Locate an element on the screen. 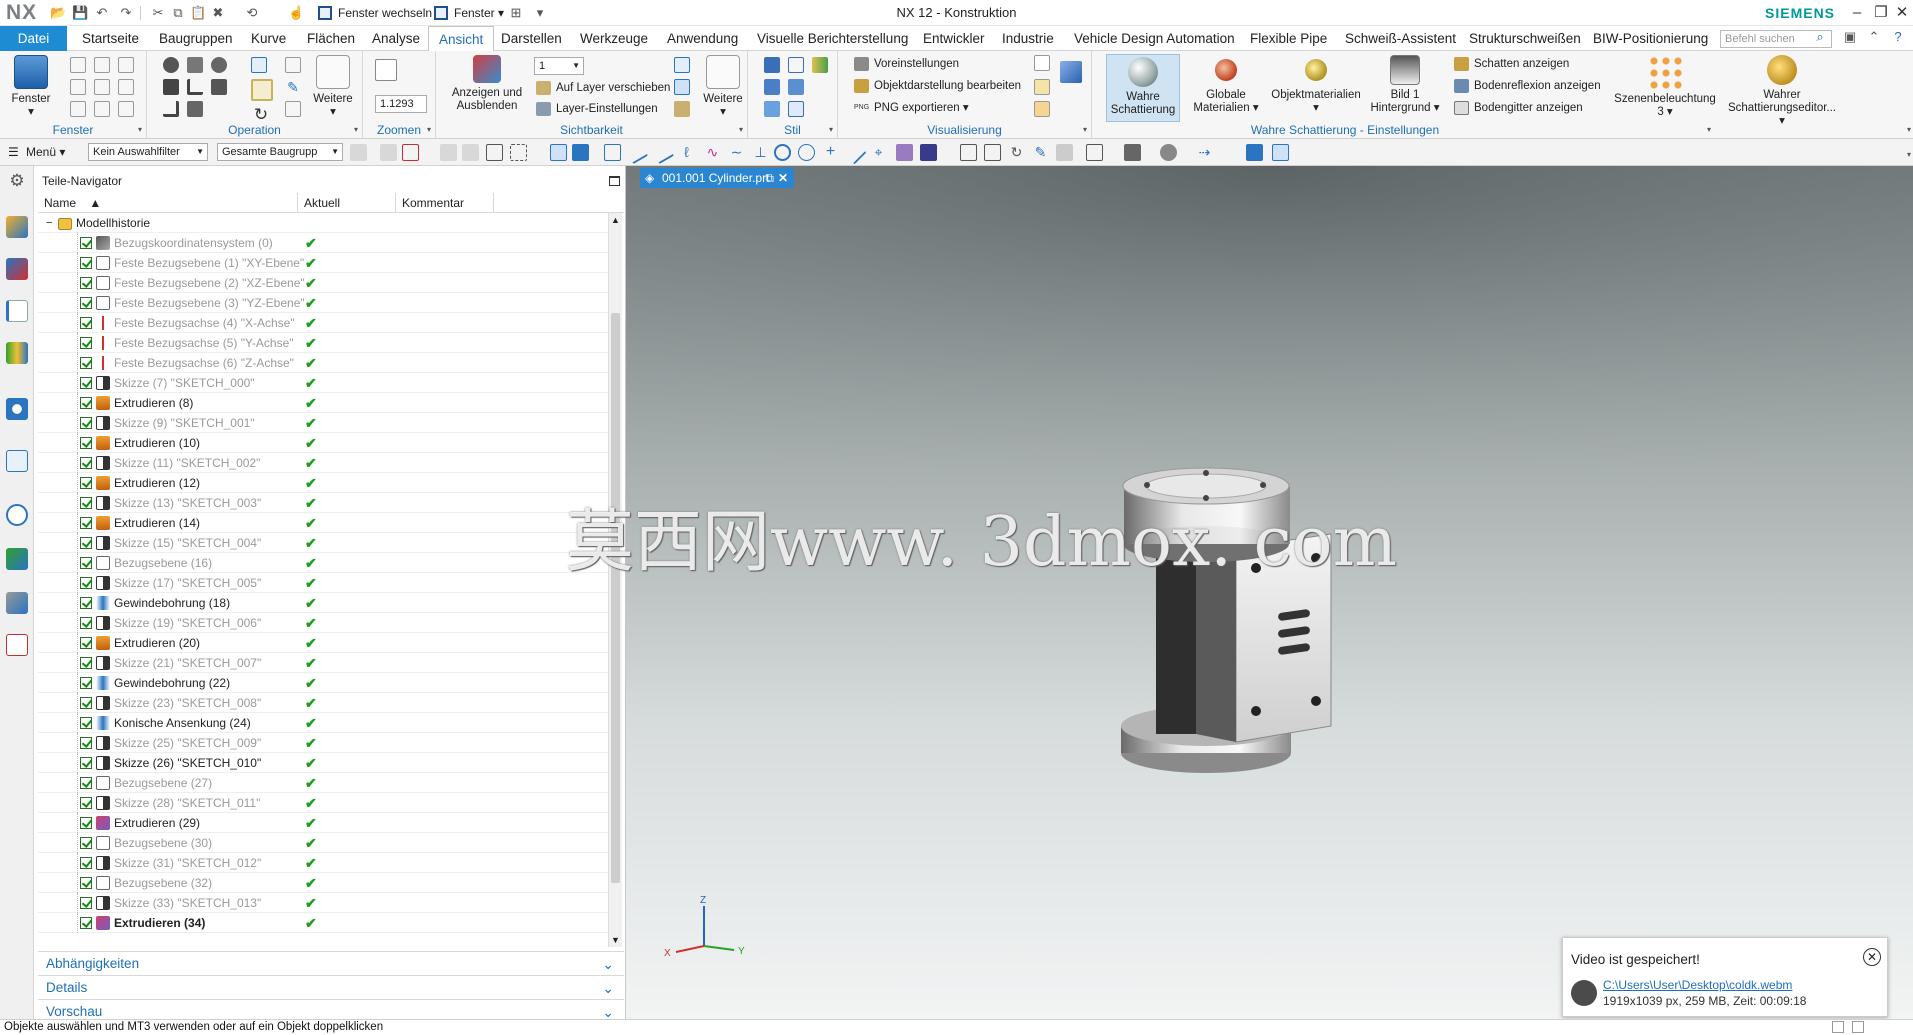 The width and height of the screenshot is (1913, 1035). feature-row: Gewindebohrung (22) ✔ is located at coordinates (323, 683).